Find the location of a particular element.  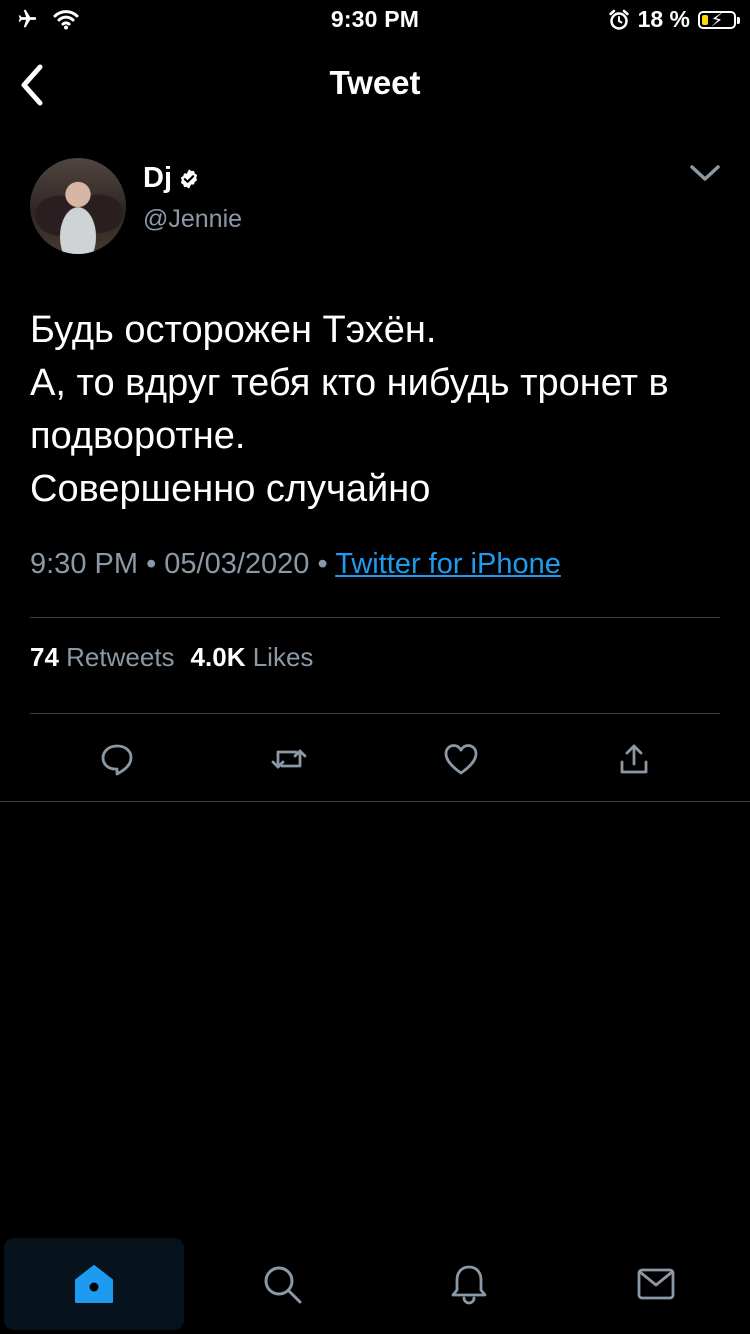

retweets-stat: 74 Retweets is located at coordinates (102, 657).